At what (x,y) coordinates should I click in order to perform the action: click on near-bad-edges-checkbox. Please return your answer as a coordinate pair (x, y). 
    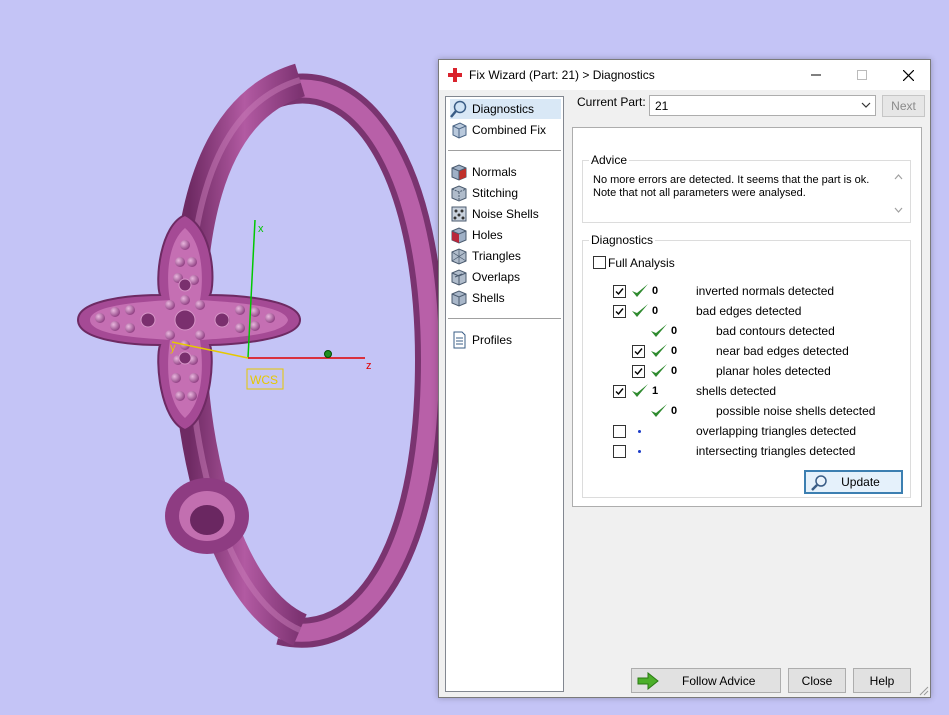
    Looking at the image, I should click on (638, 351).